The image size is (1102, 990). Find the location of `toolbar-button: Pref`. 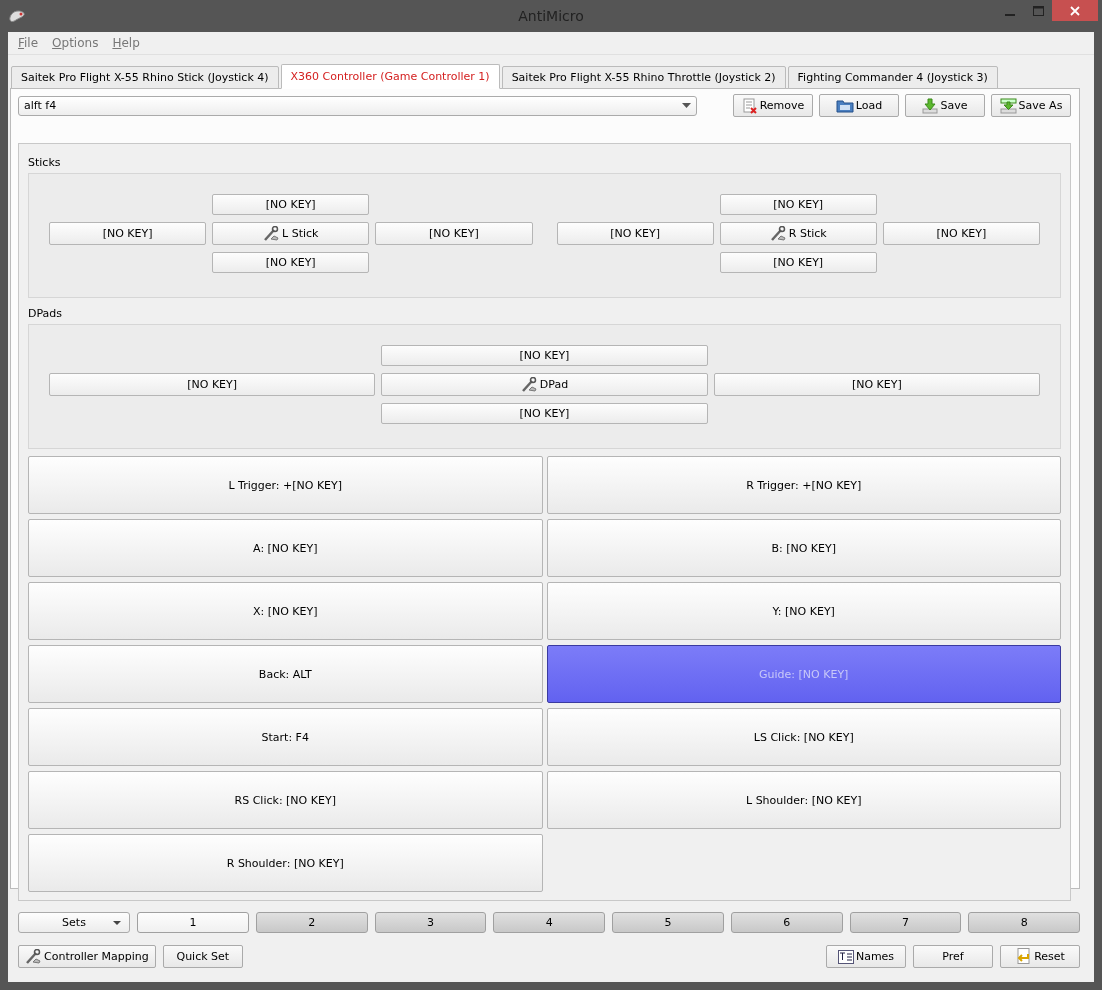

toolbar-button: Pref is located at coordinates (953, 956).